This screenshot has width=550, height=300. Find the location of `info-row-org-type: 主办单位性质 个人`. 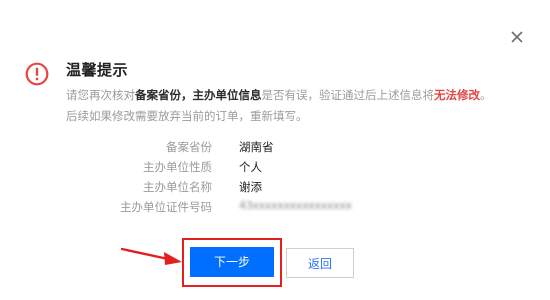

info-row-org-type: 主办单位性质 个人 is located at coordinates (275, 168).